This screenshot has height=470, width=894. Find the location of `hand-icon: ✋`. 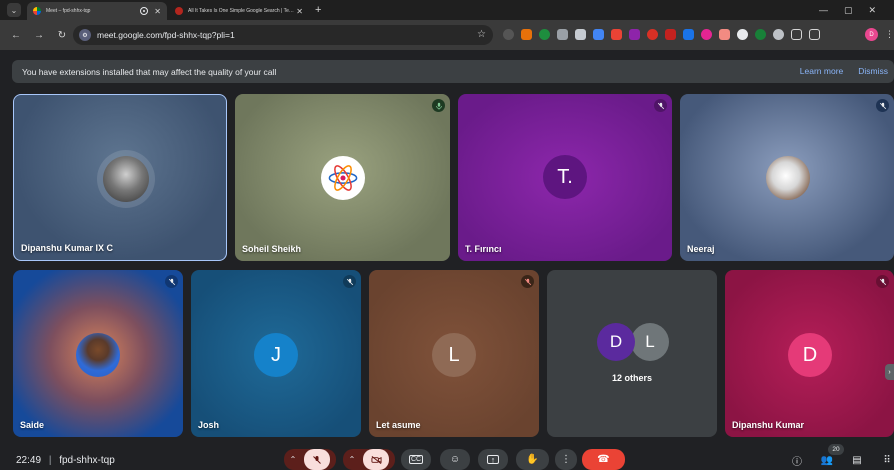

hand-icon: ✋ is located at coordinates (532, 459).